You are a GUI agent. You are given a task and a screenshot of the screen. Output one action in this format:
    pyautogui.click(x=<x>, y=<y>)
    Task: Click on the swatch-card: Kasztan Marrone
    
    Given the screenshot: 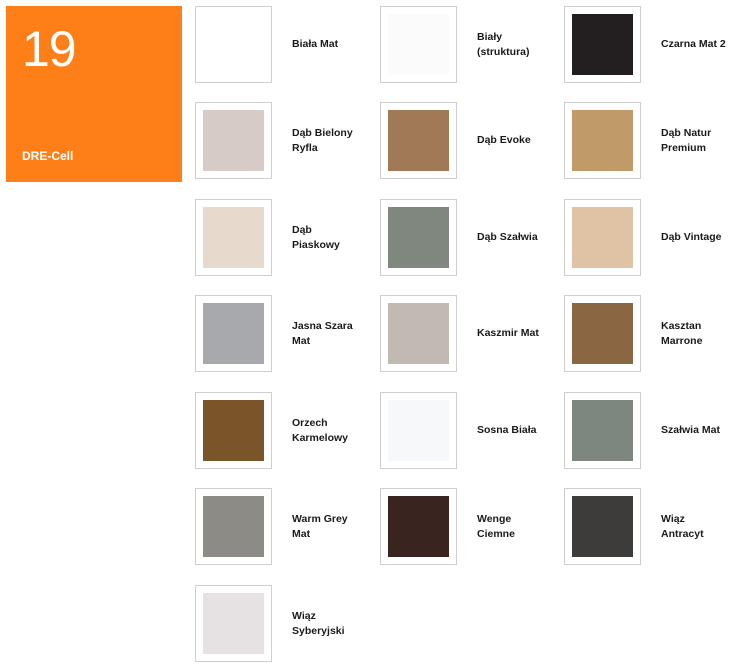 What is the action you would take?
    pyautogui.click(x=648, y=333)
    